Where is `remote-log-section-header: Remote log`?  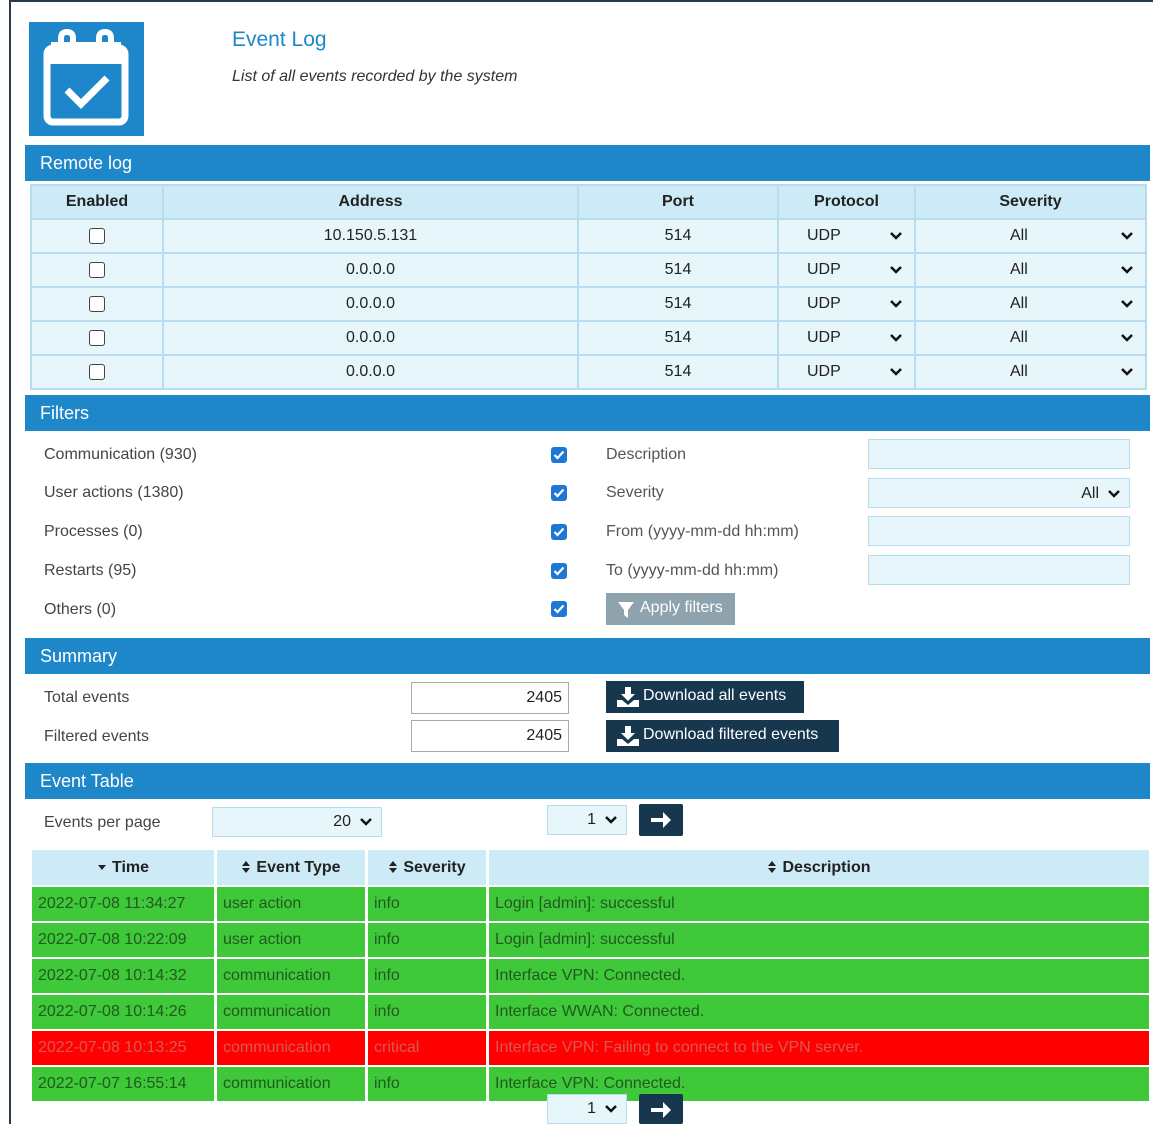 remote-log-section-header: Remote log is located at coordinates (587, 163).